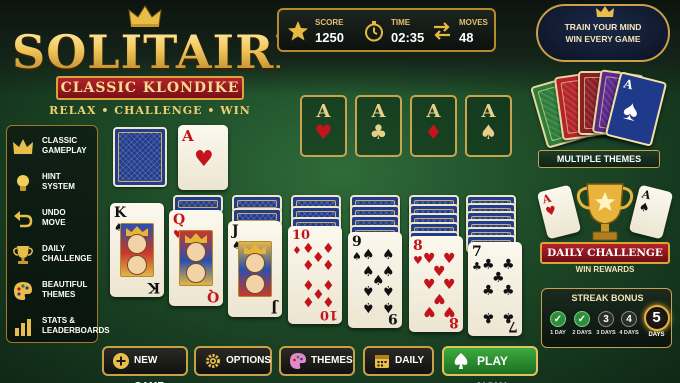 This screenshot has width=680, height=383. Describe the element at coordinates (298, 31) in the screenshot. I see `star-icon` at that location.